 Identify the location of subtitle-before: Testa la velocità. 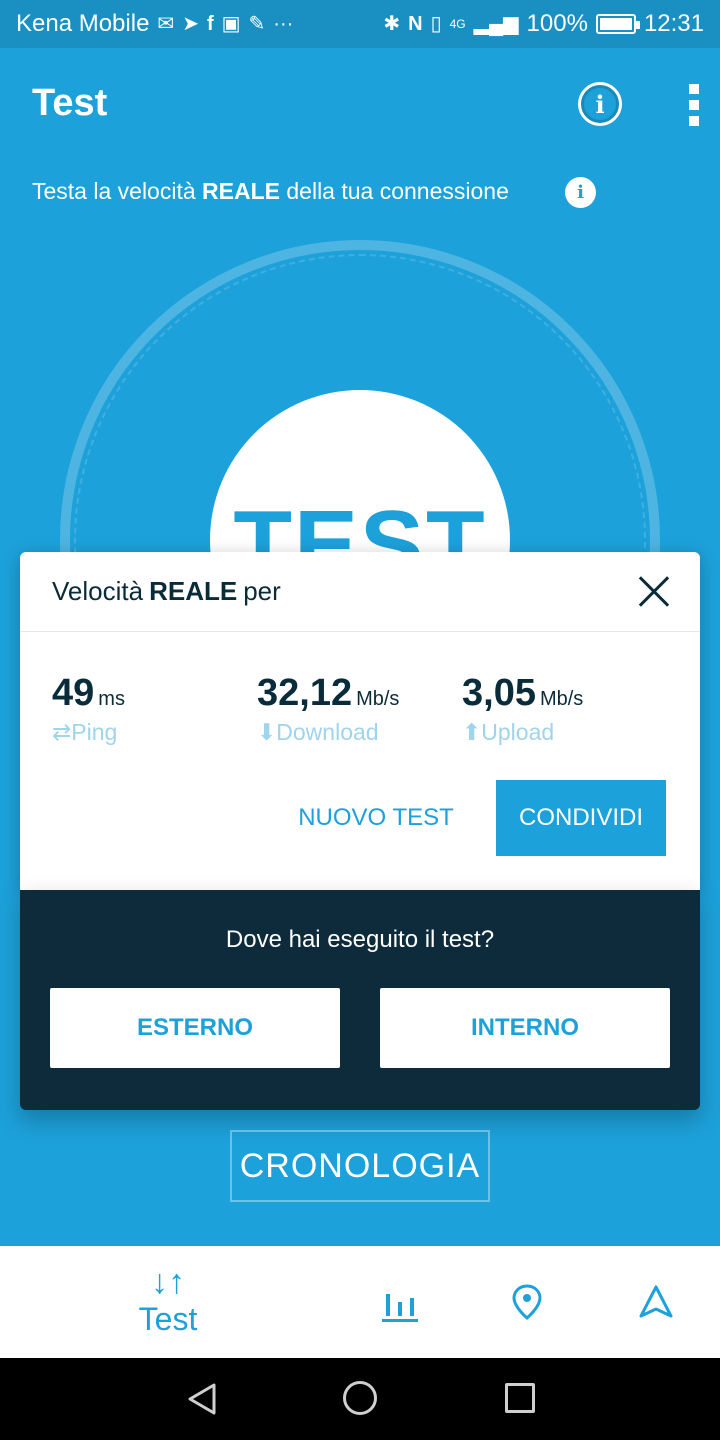
(117, 191).